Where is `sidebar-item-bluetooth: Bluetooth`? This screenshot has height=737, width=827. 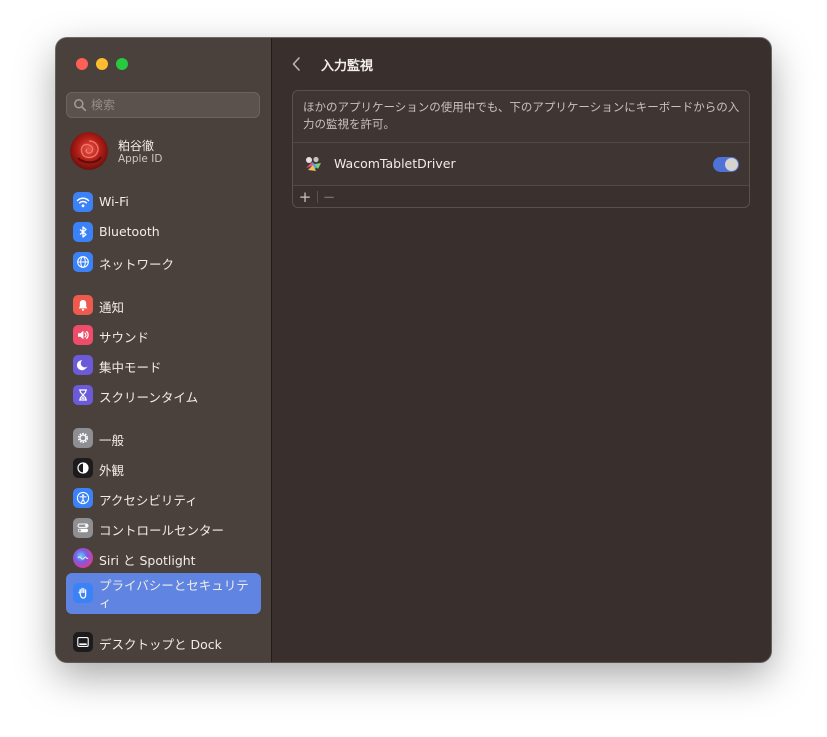 sidebar-item-bluetooth: Bluetooth is located at coordinates (163, 232).